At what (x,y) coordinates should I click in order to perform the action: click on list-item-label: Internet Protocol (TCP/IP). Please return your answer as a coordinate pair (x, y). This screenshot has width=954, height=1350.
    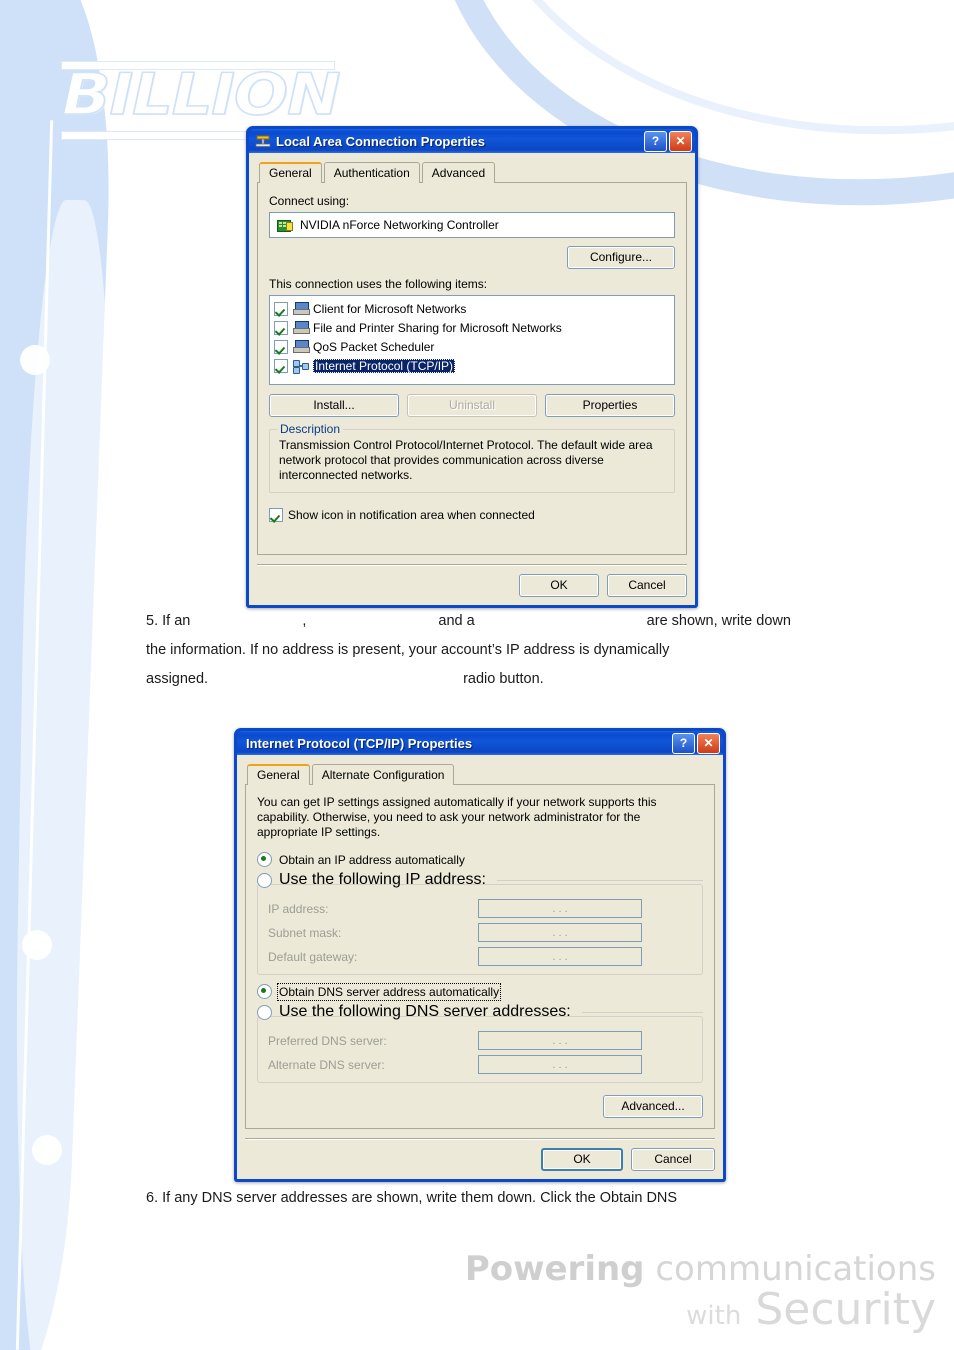
    Looking at the image, I should click on (384, 365).